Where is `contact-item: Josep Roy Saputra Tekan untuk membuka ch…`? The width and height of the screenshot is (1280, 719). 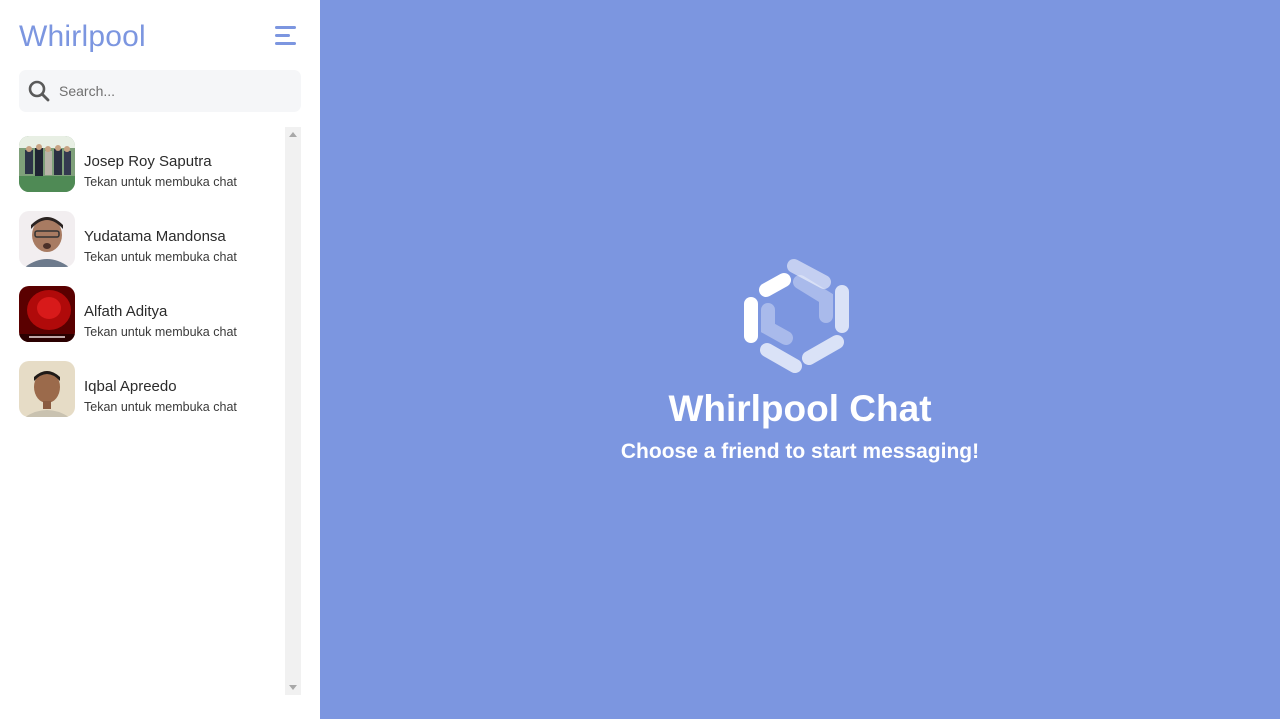
contact-item: Josep Roy Saputra Tekan untuk membuka ch… is located at coordinates (150, 165).